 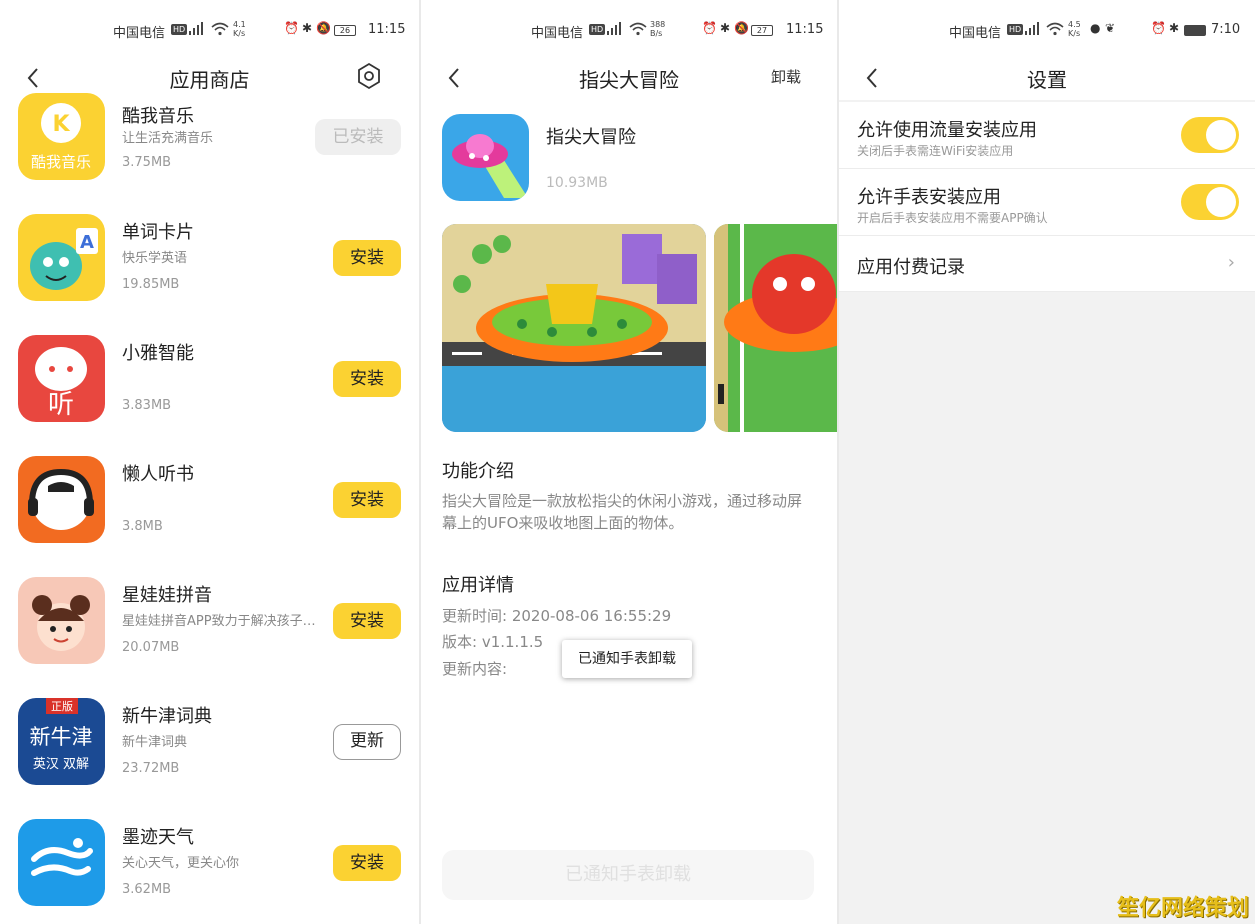 I want to click on wifi-icon, so click(x=1055, y=29).